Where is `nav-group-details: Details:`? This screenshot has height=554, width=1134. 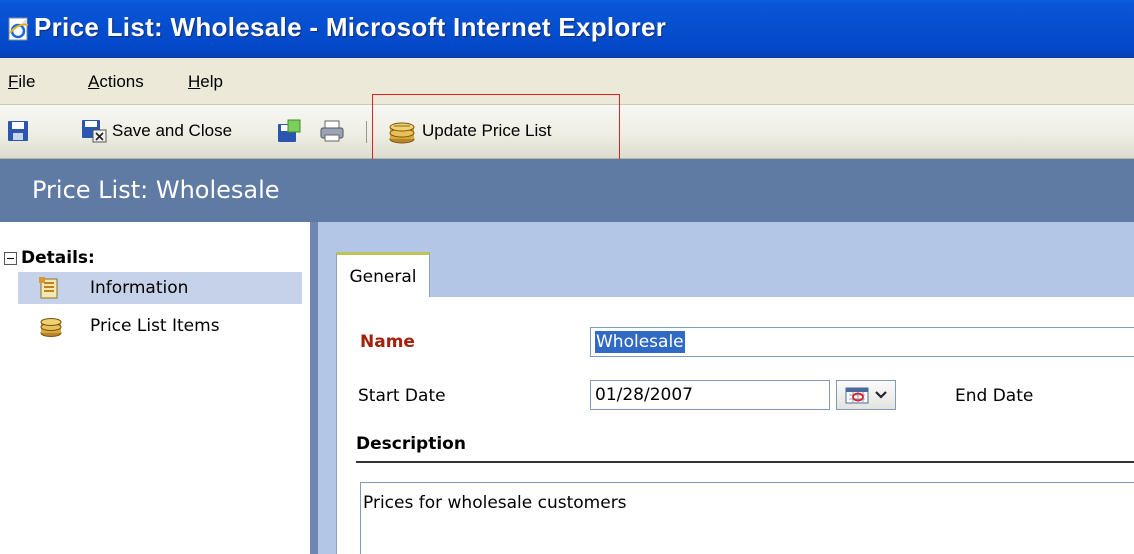 nav-group-details: Details: is located at coordinates (49, 258).